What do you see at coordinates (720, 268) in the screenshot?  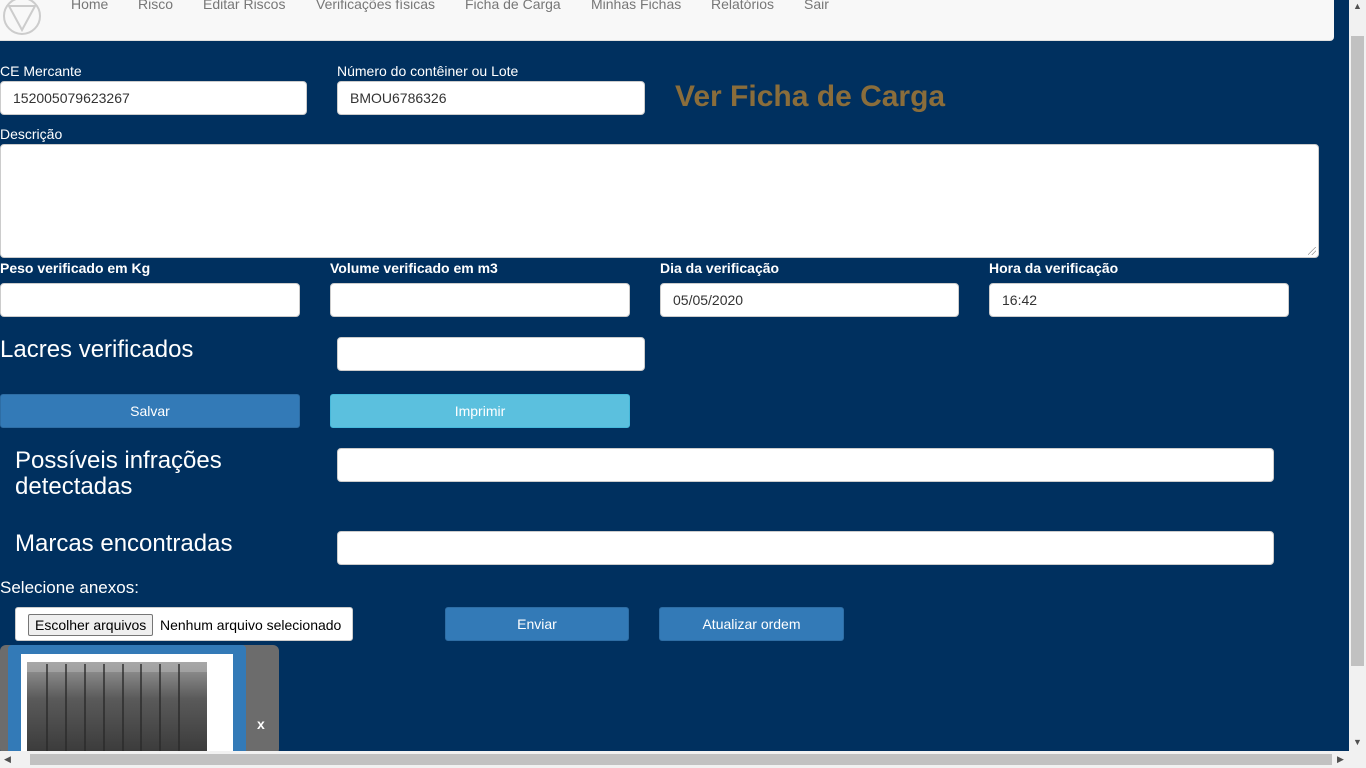 I see `dia-label: Dia da verificação` at bounding box center [720, 268].